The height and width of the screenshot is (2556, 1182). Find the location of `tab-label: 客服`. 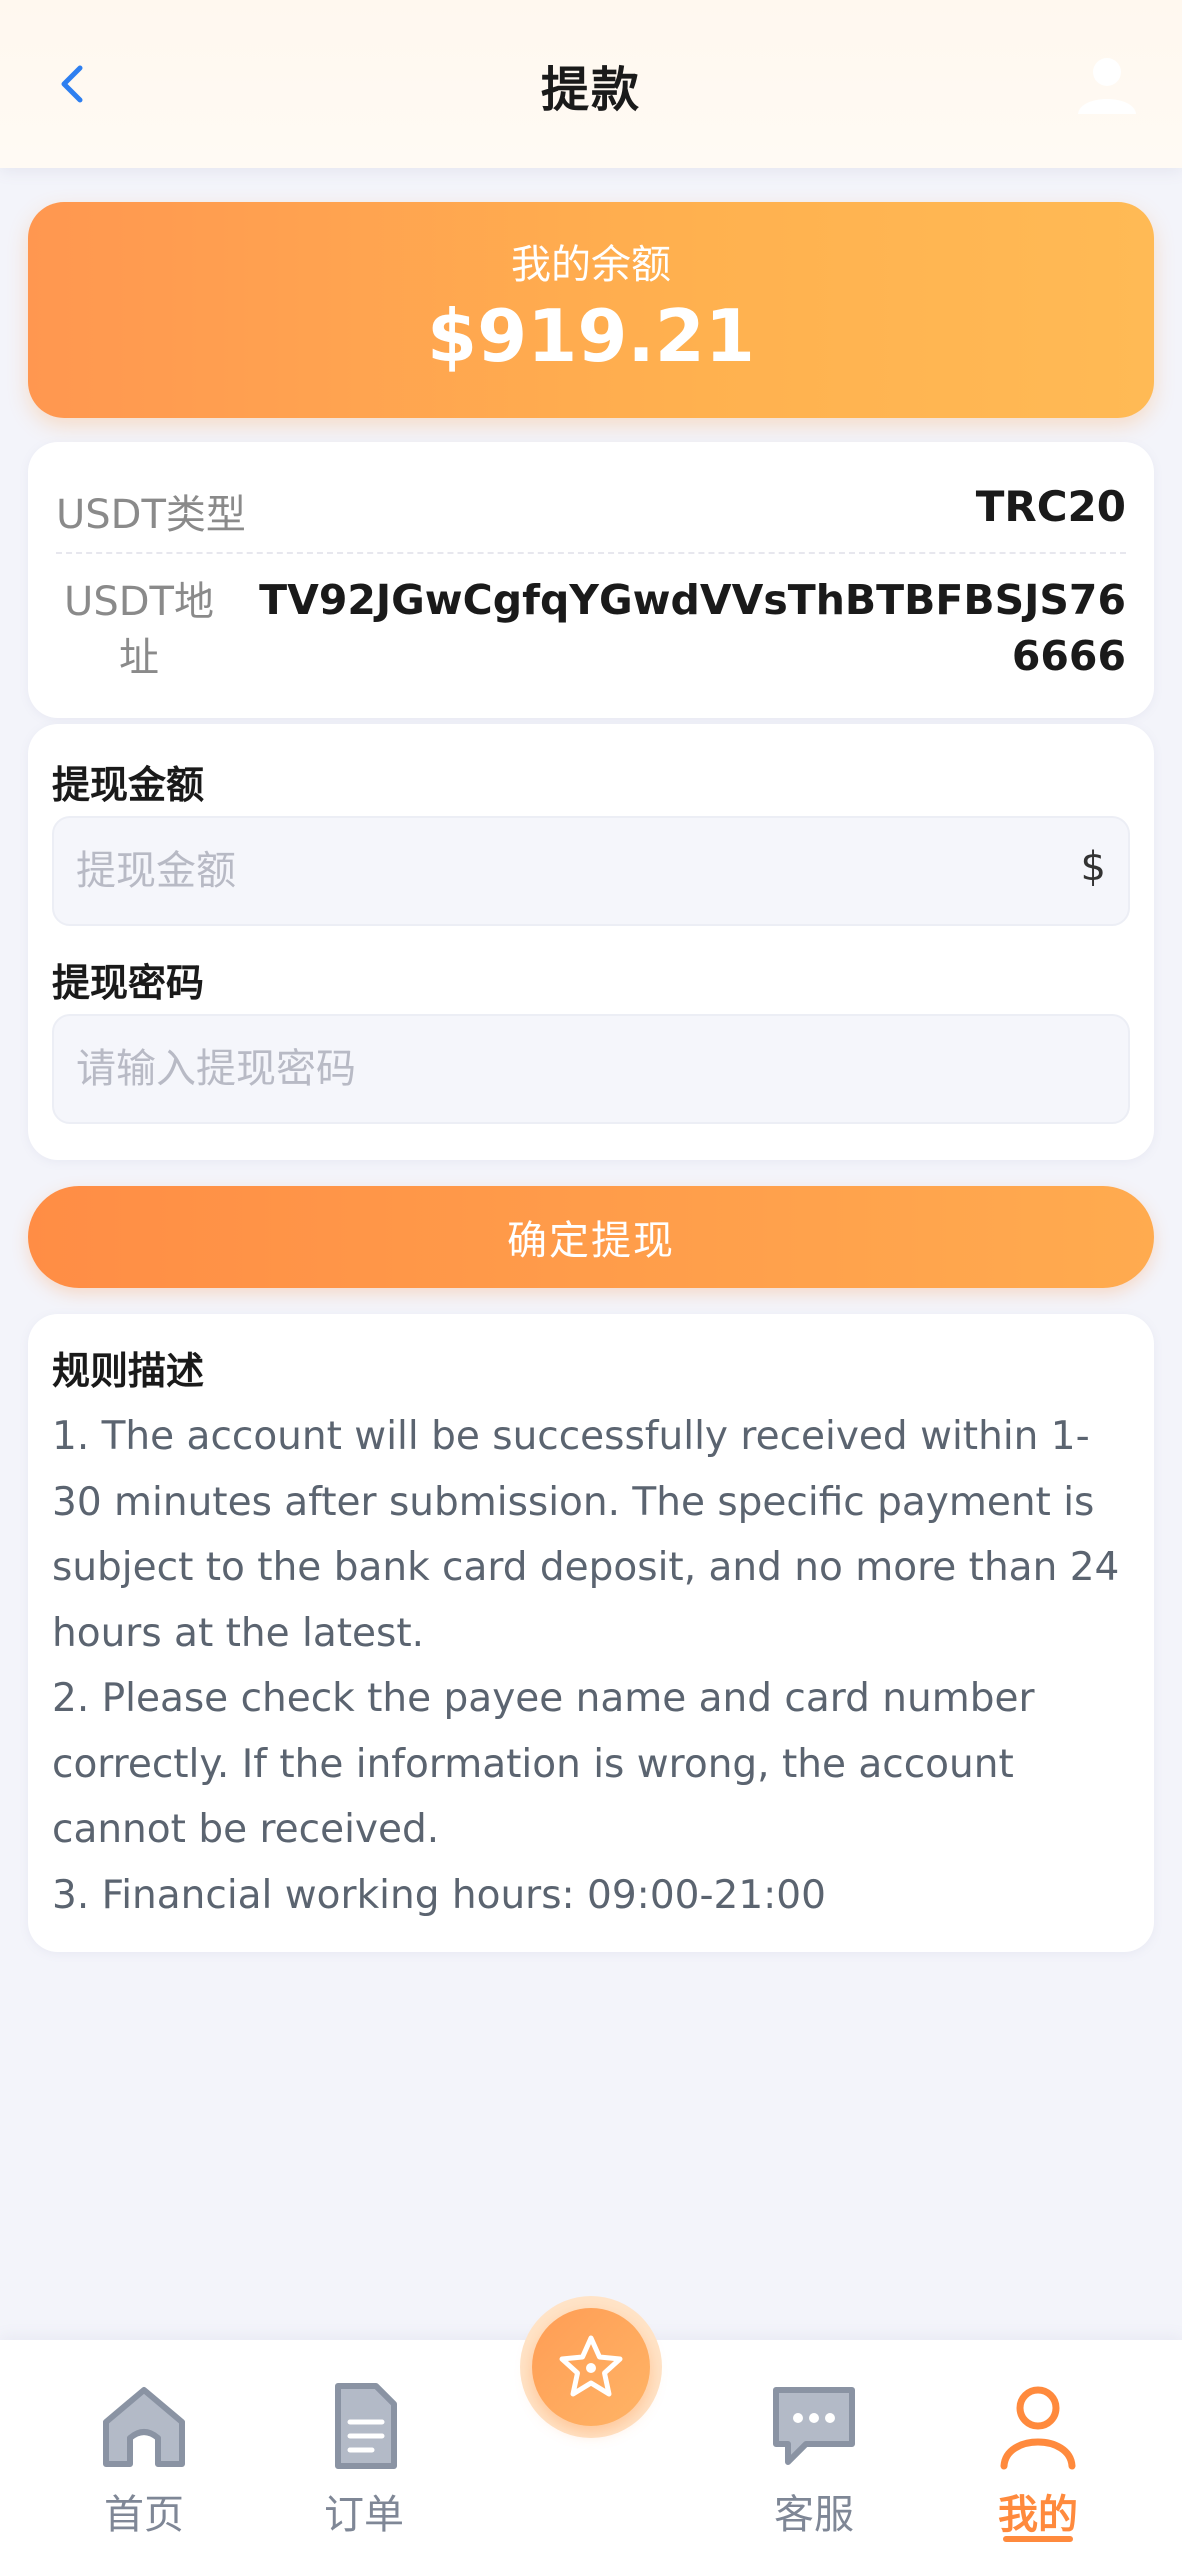

tab-label: 客服 is located at coordinates (814, 2515).